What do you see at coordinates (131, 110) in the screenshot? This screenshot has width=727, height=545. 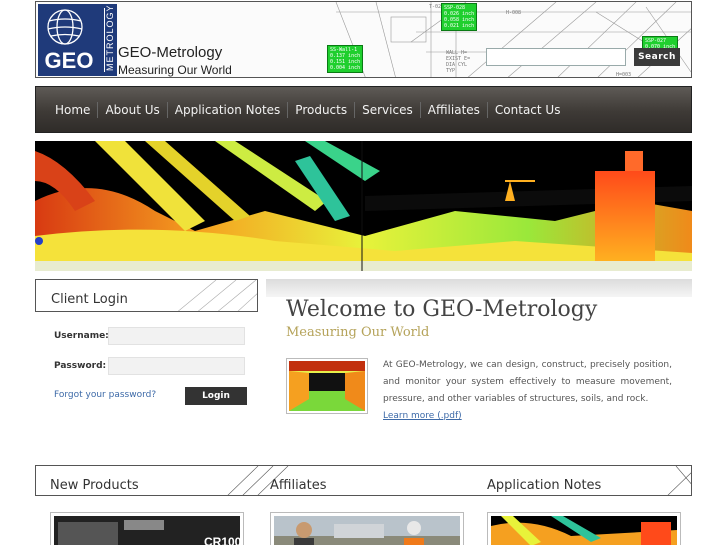 I see `nav-item-about-us: About Us` at bounding box center [131, 110].